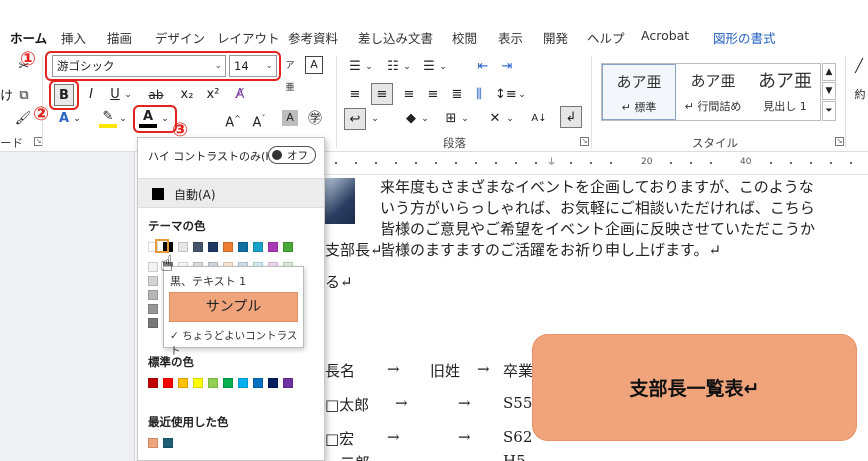 Image resolution: width=868 pixels, height=461 pixels. What do you see at coordinates (713, 92) in the screenshot?
I see `style-no-spacing: あア亜 ↵ 行間詰め` at bounding box center [713, 92].